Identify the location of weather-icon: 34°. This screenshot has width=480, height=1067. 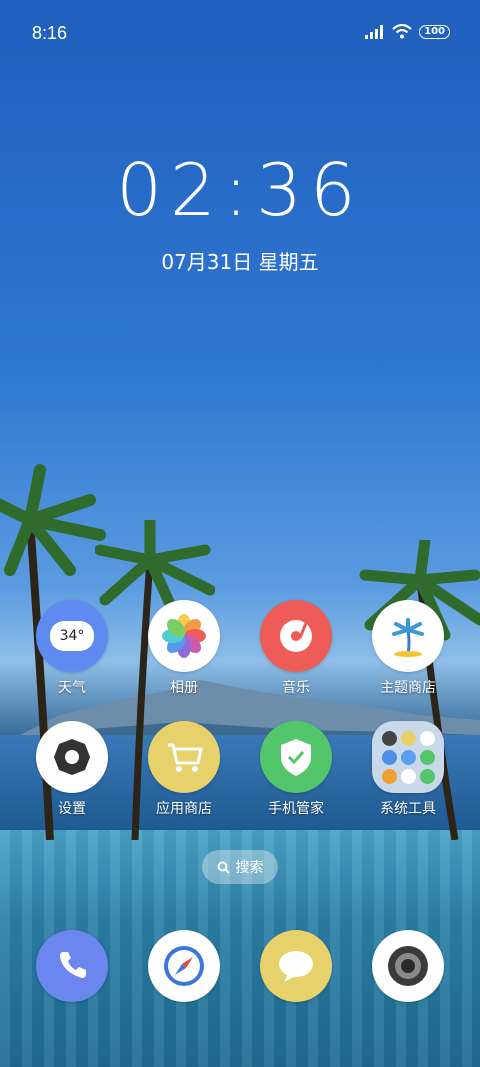
(72, 636).